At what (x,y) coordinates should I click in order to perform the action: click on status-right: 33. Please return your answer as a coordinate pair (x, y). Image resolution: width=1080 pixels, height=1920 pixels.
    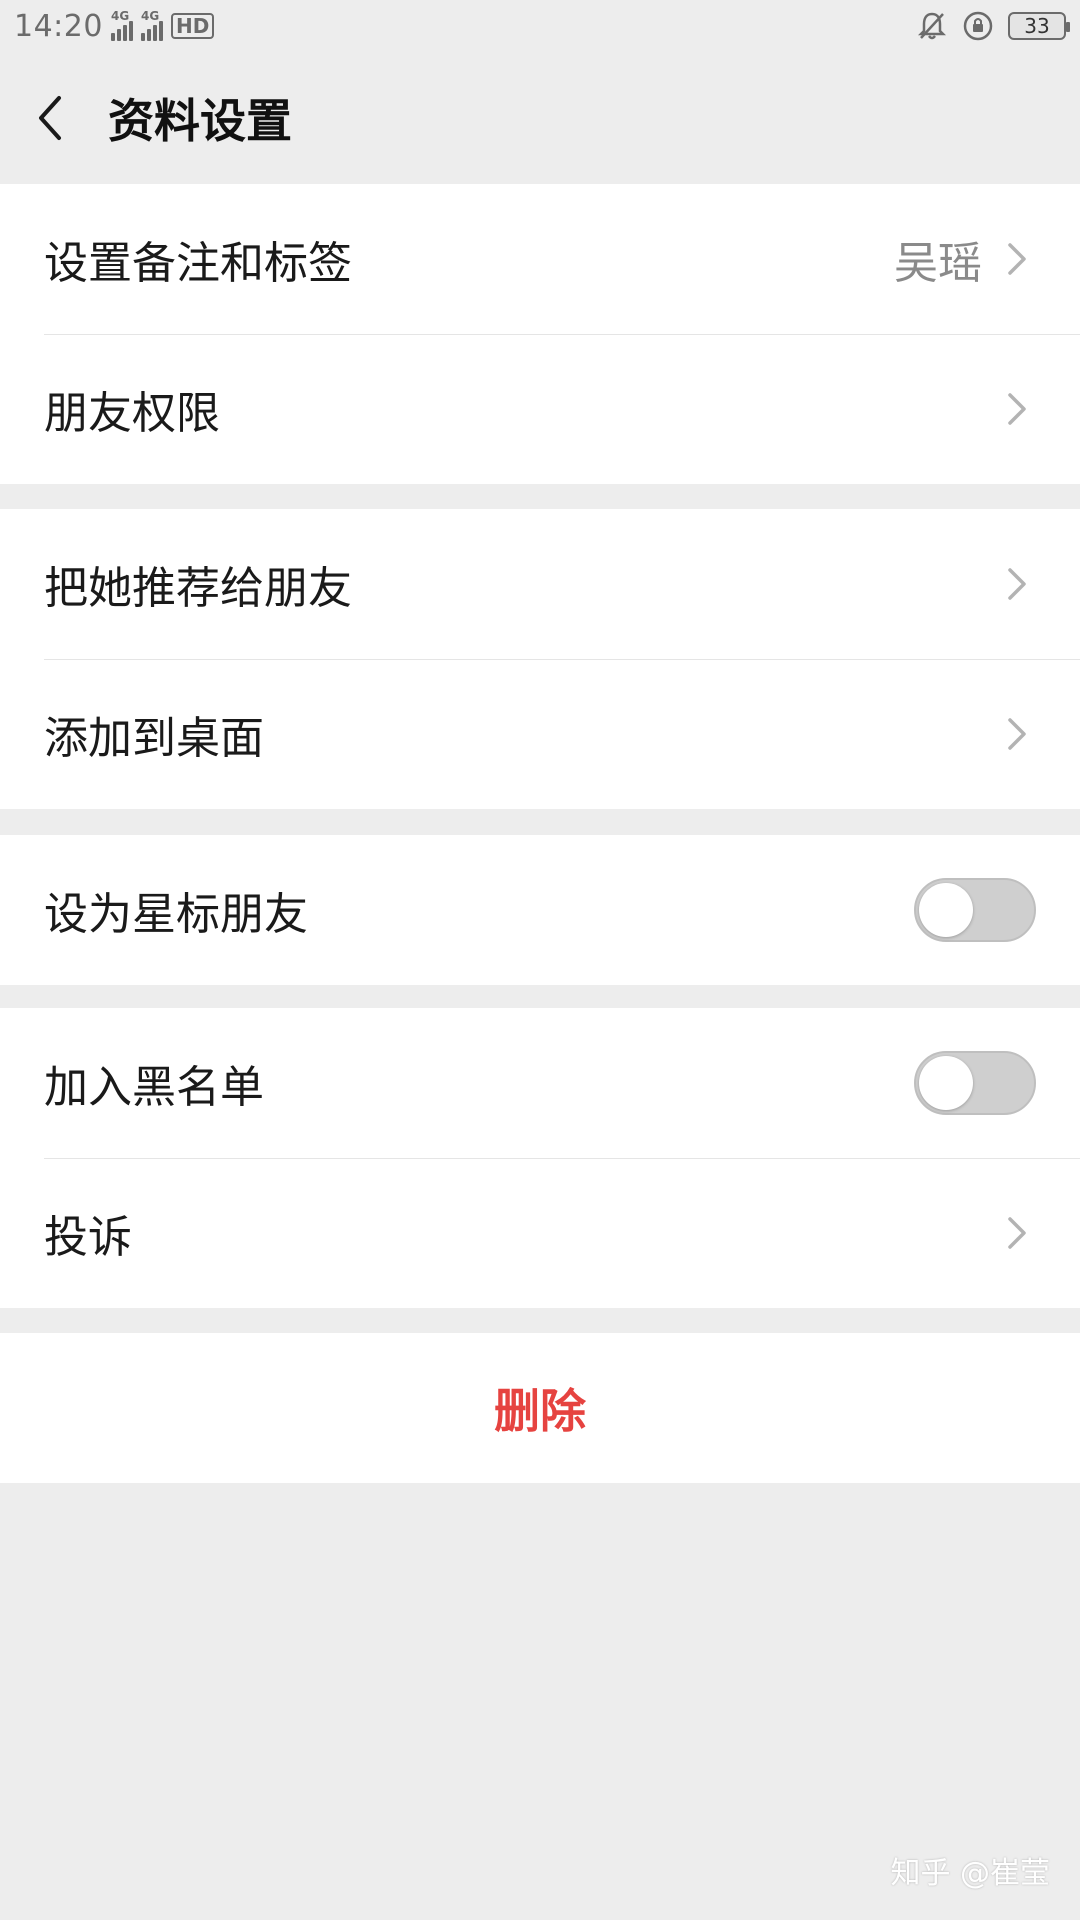
    Looking at the image, I should click on (993, 26).